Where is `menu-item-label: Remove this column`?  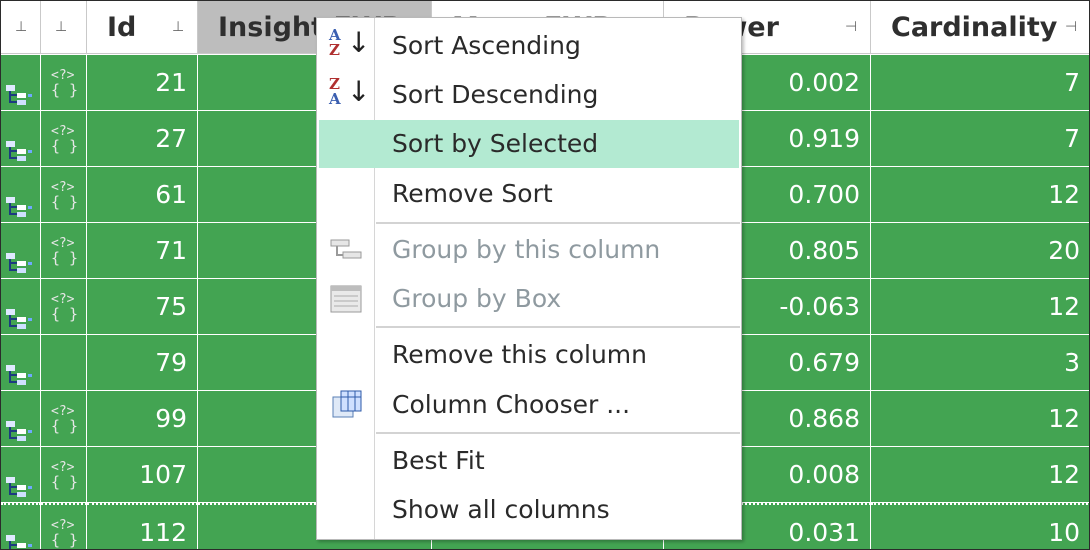
menu-item-label: Remove this column is located at coordinates (519, 354).